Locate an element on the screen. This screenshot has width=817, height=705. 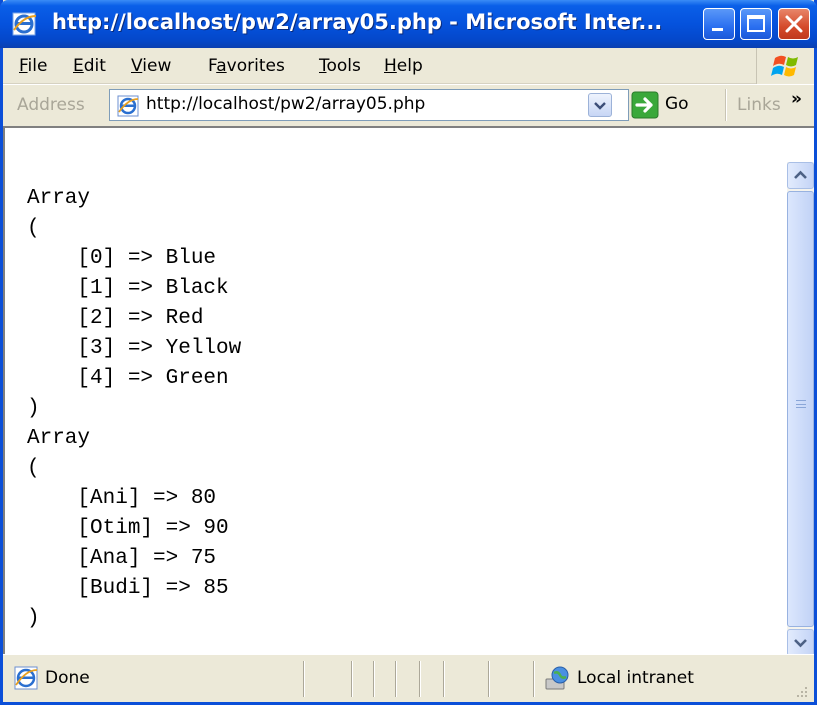
output-line: [Ana] => 75 is located at coordinates (122, 558).